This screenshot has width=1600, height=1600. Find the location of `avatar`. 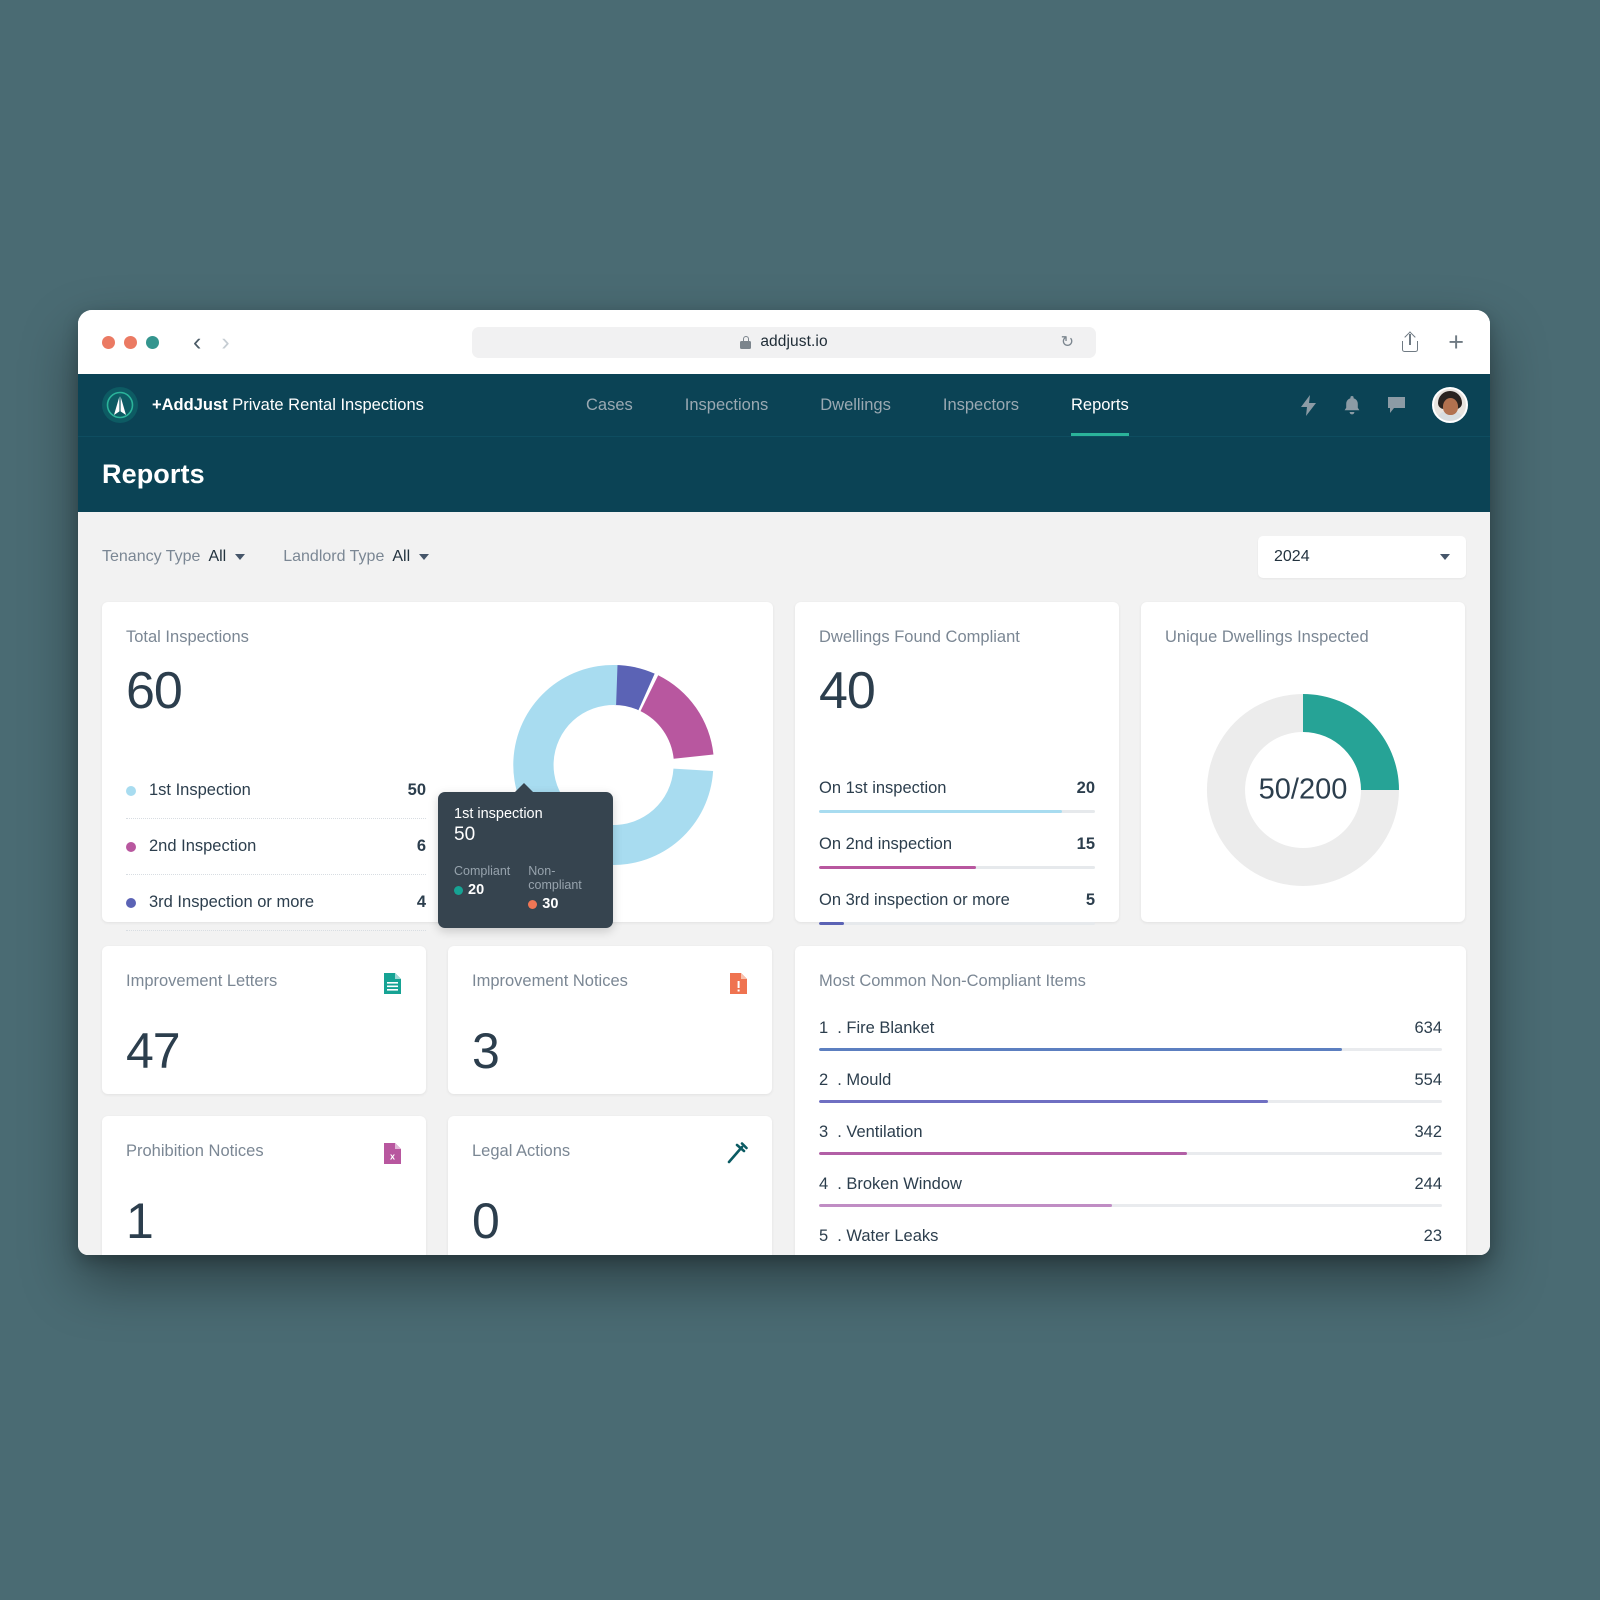

avatar is located at coordinates (1450, 405).